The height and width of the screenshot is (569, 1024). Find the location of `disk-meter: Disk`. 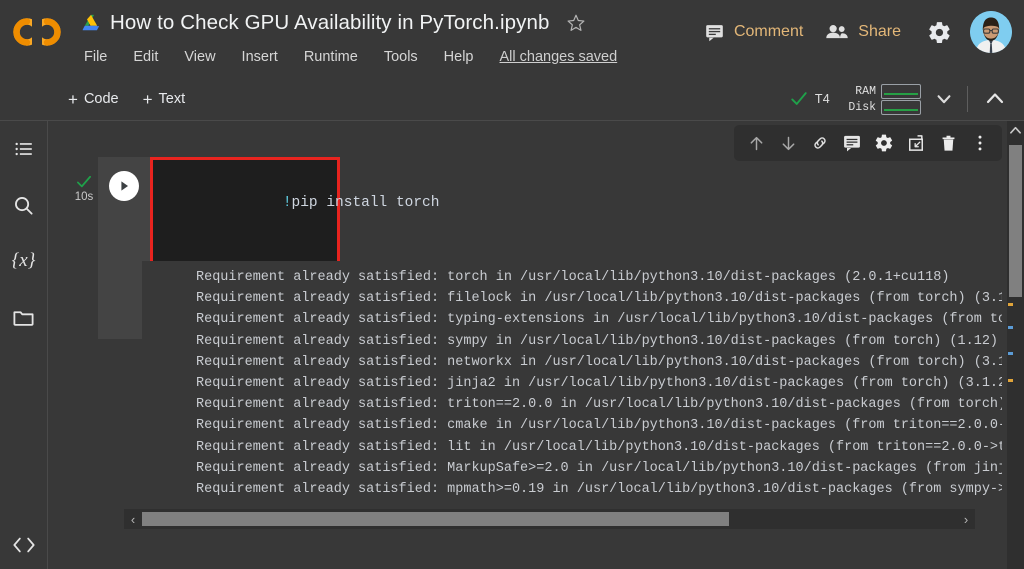

disk-meter: Disk is located at coordinates (881, 107).